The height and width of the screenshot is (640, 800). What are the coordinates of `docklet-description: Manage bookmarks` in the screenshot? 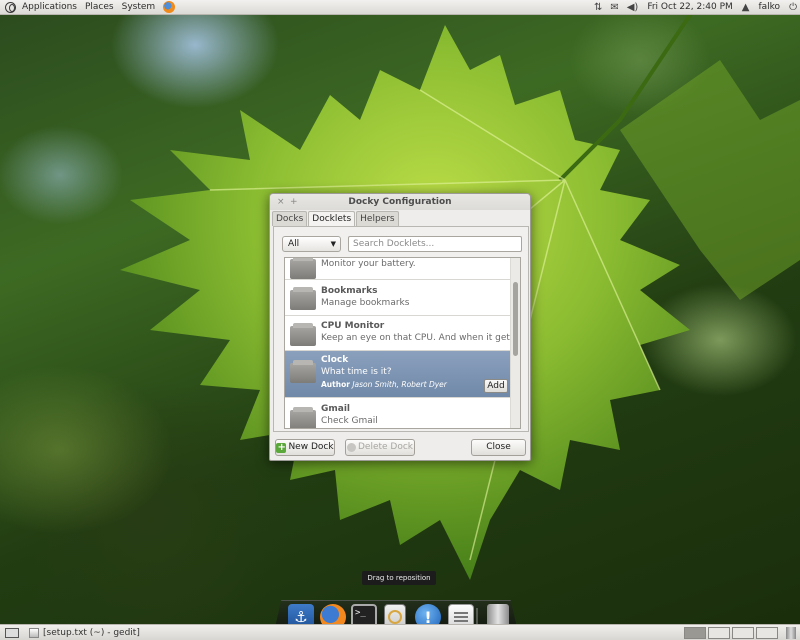 It's located at (365, 303).